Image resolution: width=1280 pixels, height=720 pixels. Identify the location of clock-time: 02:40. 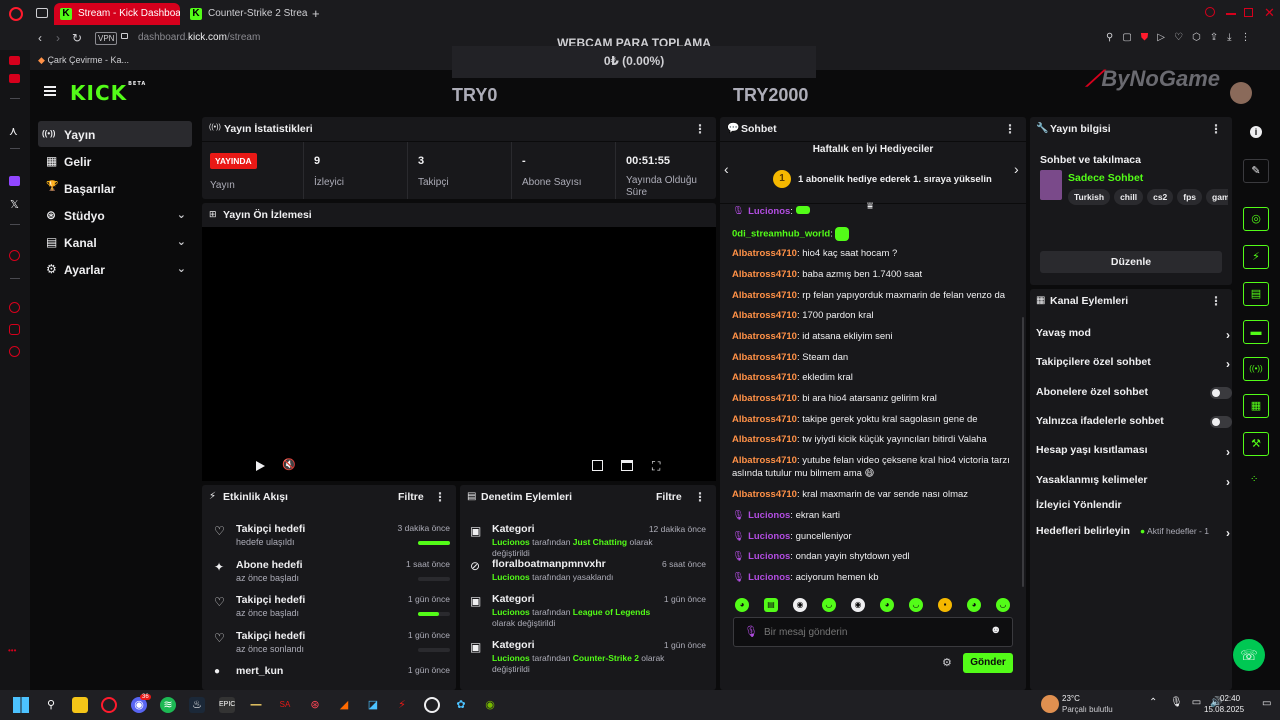
(1230, 698).